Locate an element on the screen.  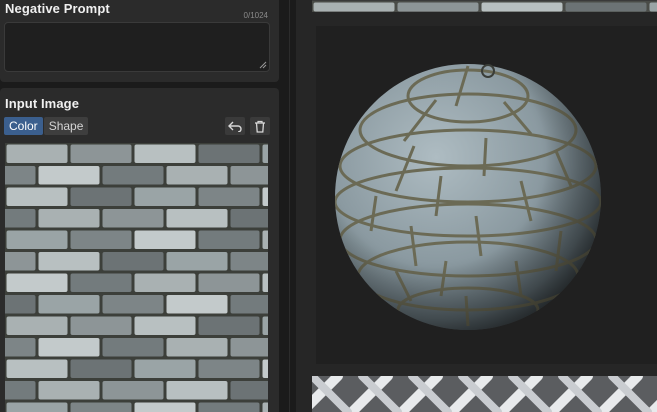
mode-color-button: Color is located at coordinates (23, 126).